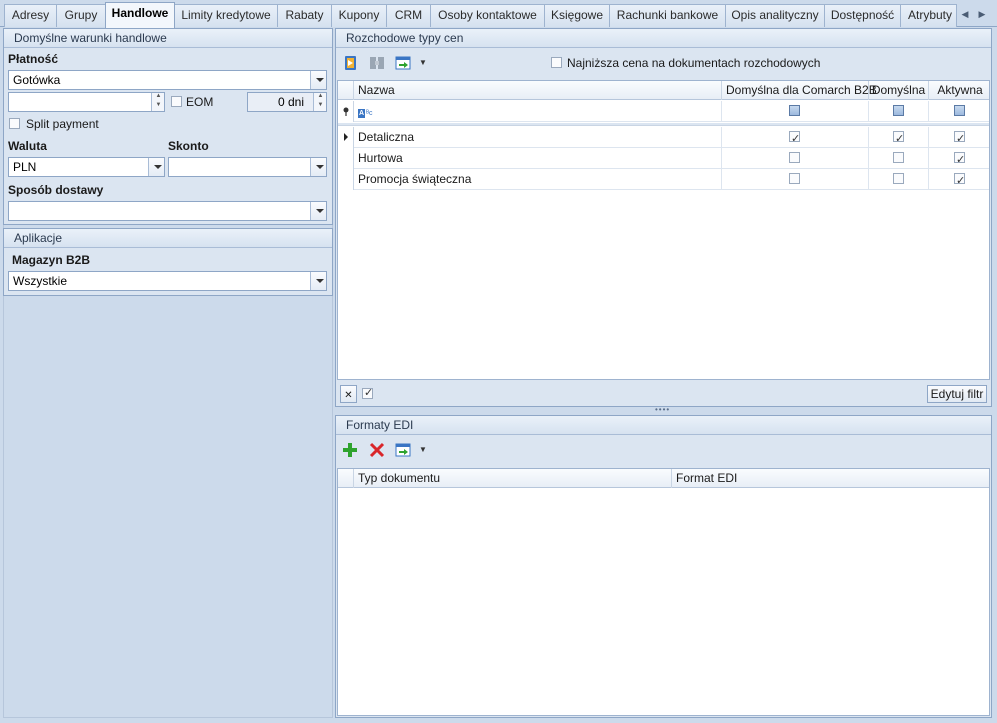 This screenshot has height=723, width=997. What do you see at coordinates (799, 90) in the screenshot?
I see `column-default-b2b: Domyślna dla Comarch B2B` at bounding box center [799, 90].